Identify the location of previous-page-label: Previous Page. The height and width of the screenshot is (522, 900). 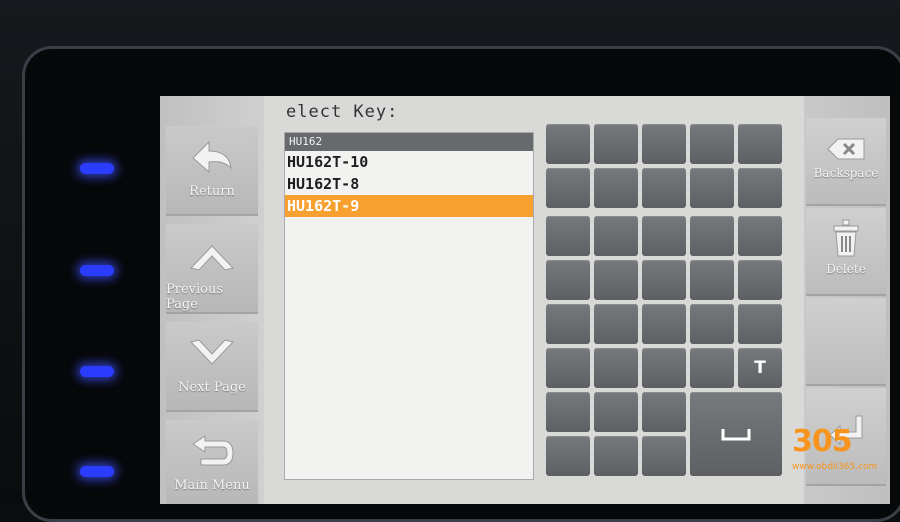
(195, 297).